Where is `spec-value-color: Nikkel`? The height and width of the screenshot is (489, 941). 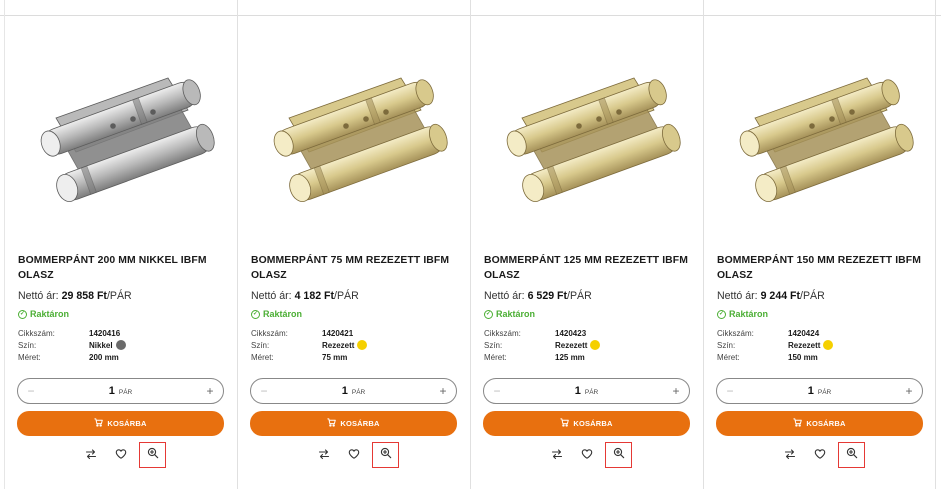
spec-value-color: Nikkel is located at coordinates (107, 345).